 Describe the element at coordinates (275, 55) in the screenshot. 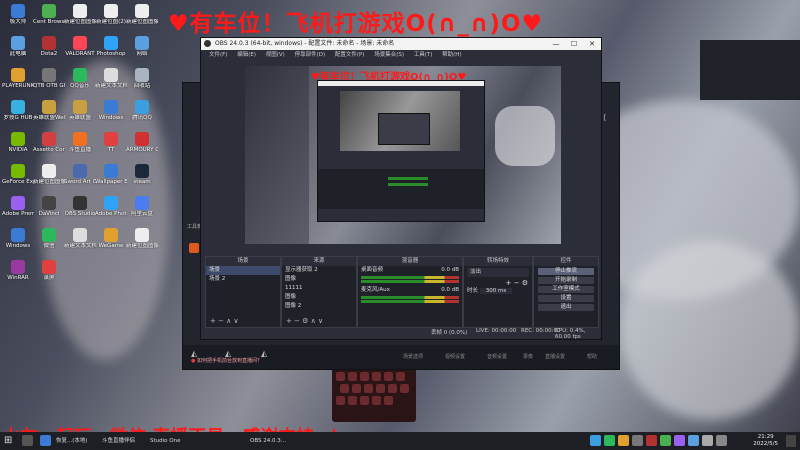

I see `menu-view: 视图(V)` at that location.